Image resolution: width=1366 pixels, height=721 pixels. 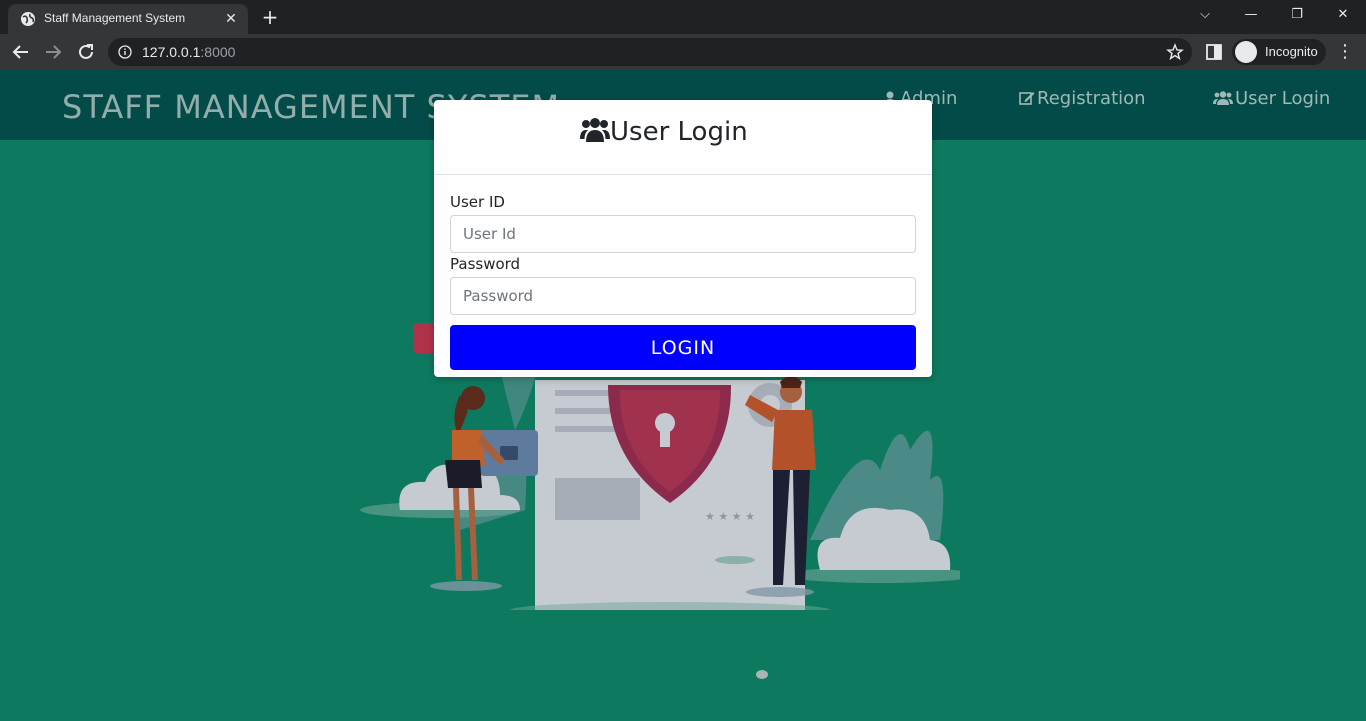 What do you see at coordinates (683, 347) in the screenshot?
I see `login-button: LOGIN` at bounding box center [683, 347].